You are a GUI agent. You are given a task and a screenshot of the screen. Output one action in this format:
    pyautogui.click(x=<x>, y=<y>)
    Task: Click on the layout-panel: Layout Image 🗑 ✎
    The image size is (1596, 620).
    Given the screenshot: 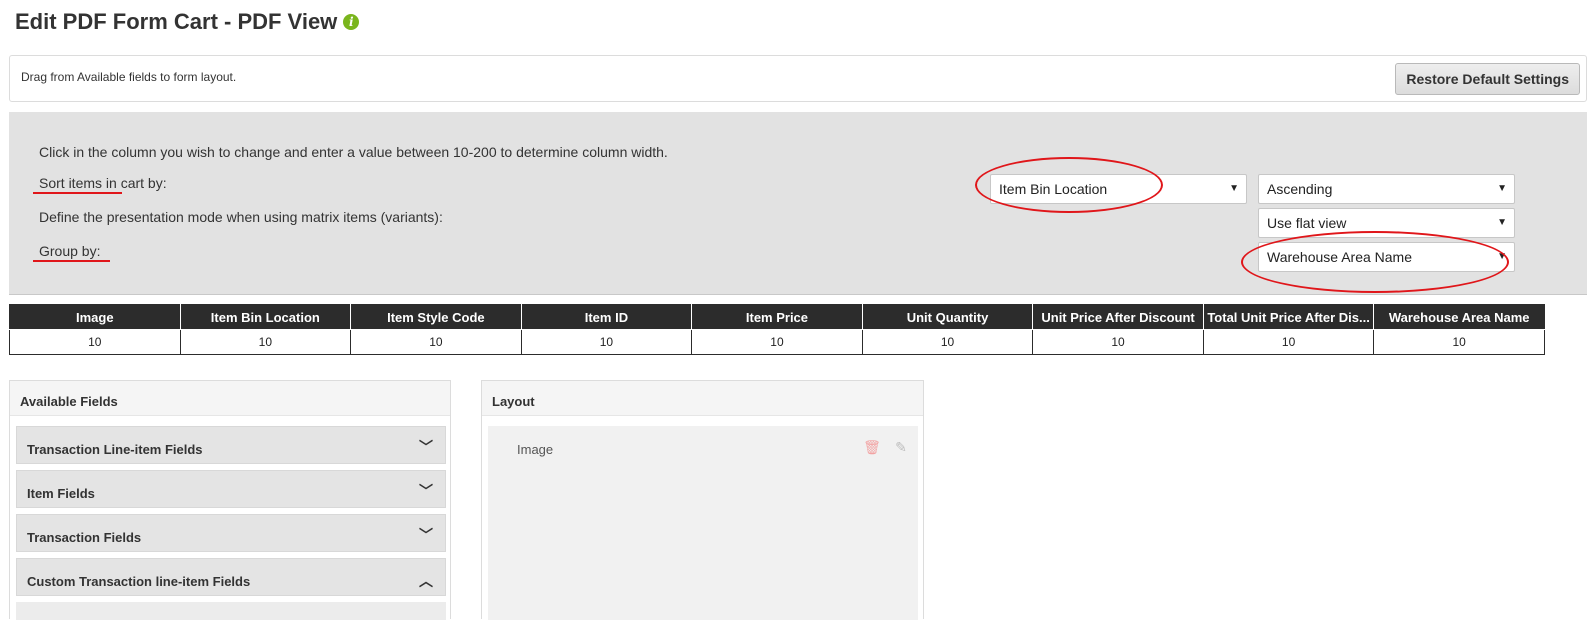 What is the action you would take?
    pyautogui.click(x=702, y=500)
    